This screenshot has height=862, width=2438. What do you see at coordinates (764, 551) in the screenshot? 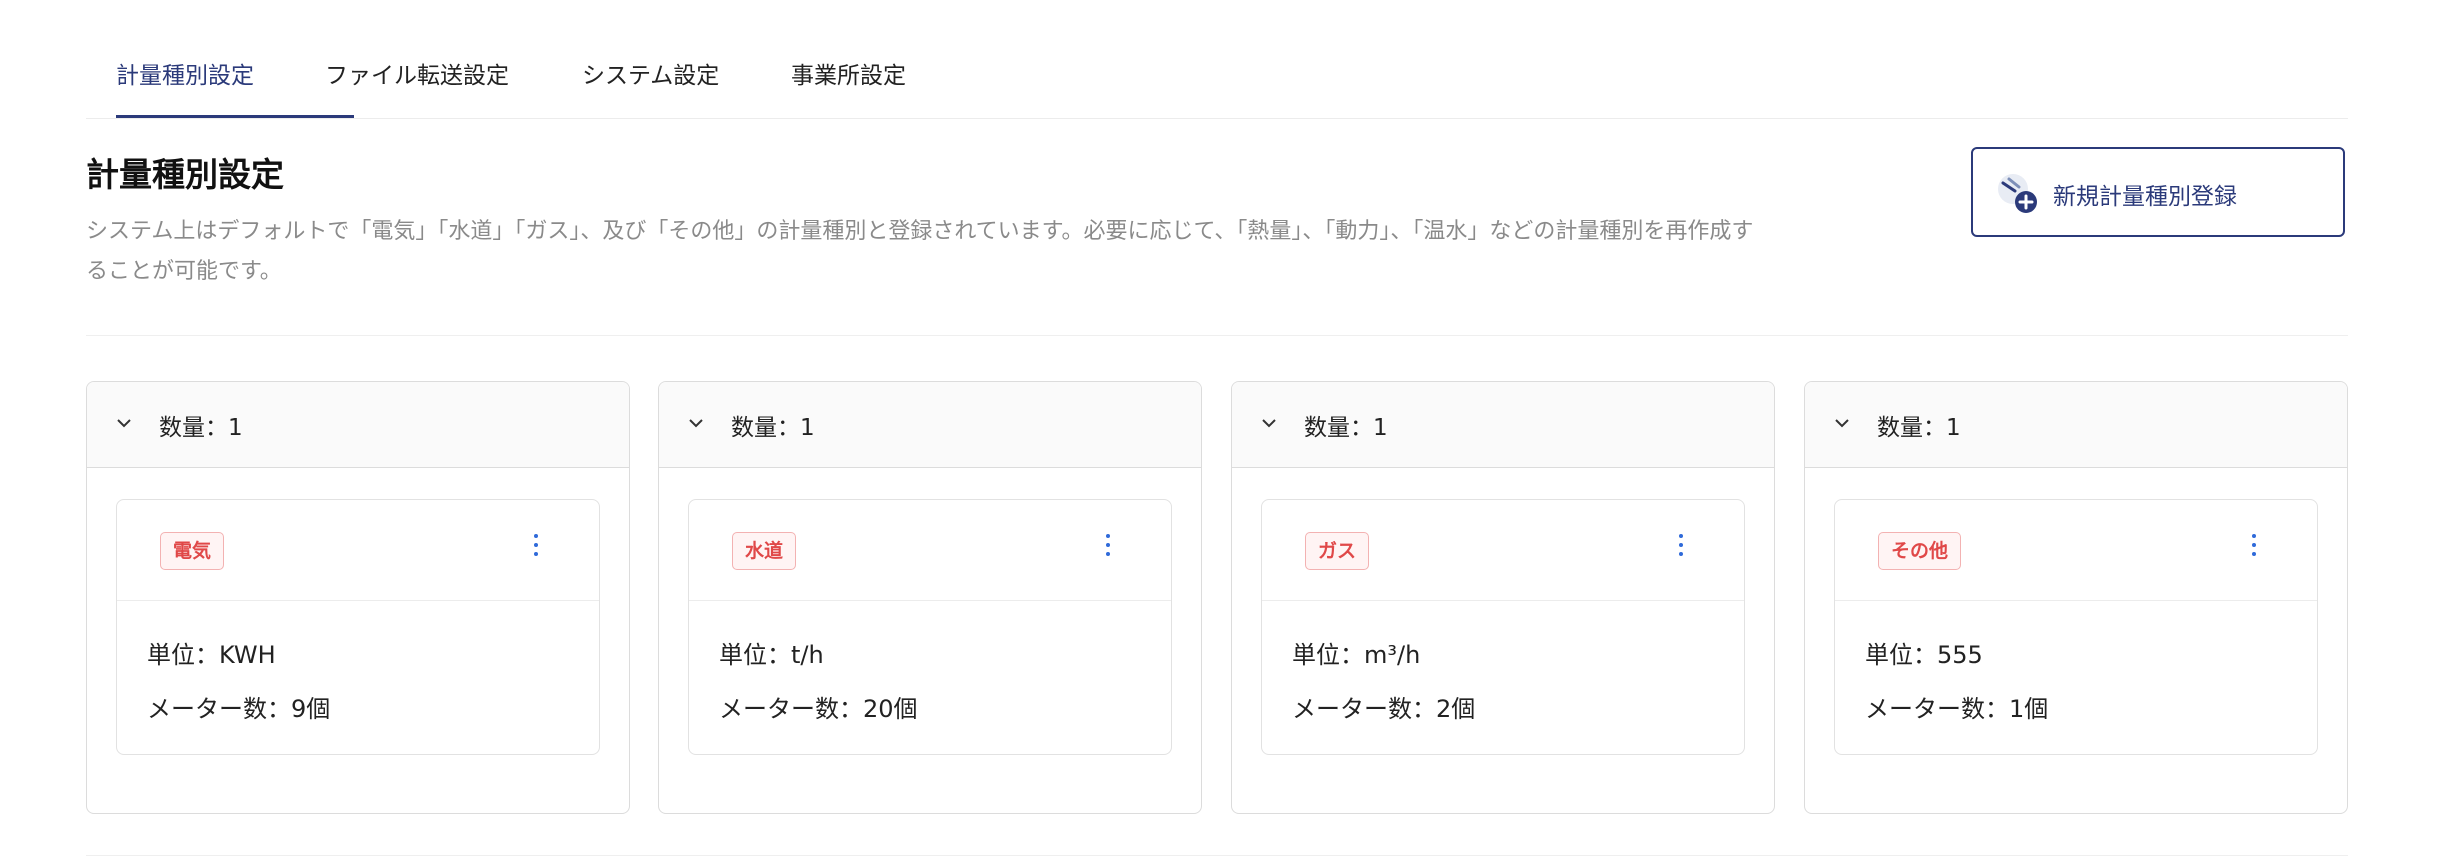
I see `meter-type-tag: 水道` at bounding box center [764, 551].